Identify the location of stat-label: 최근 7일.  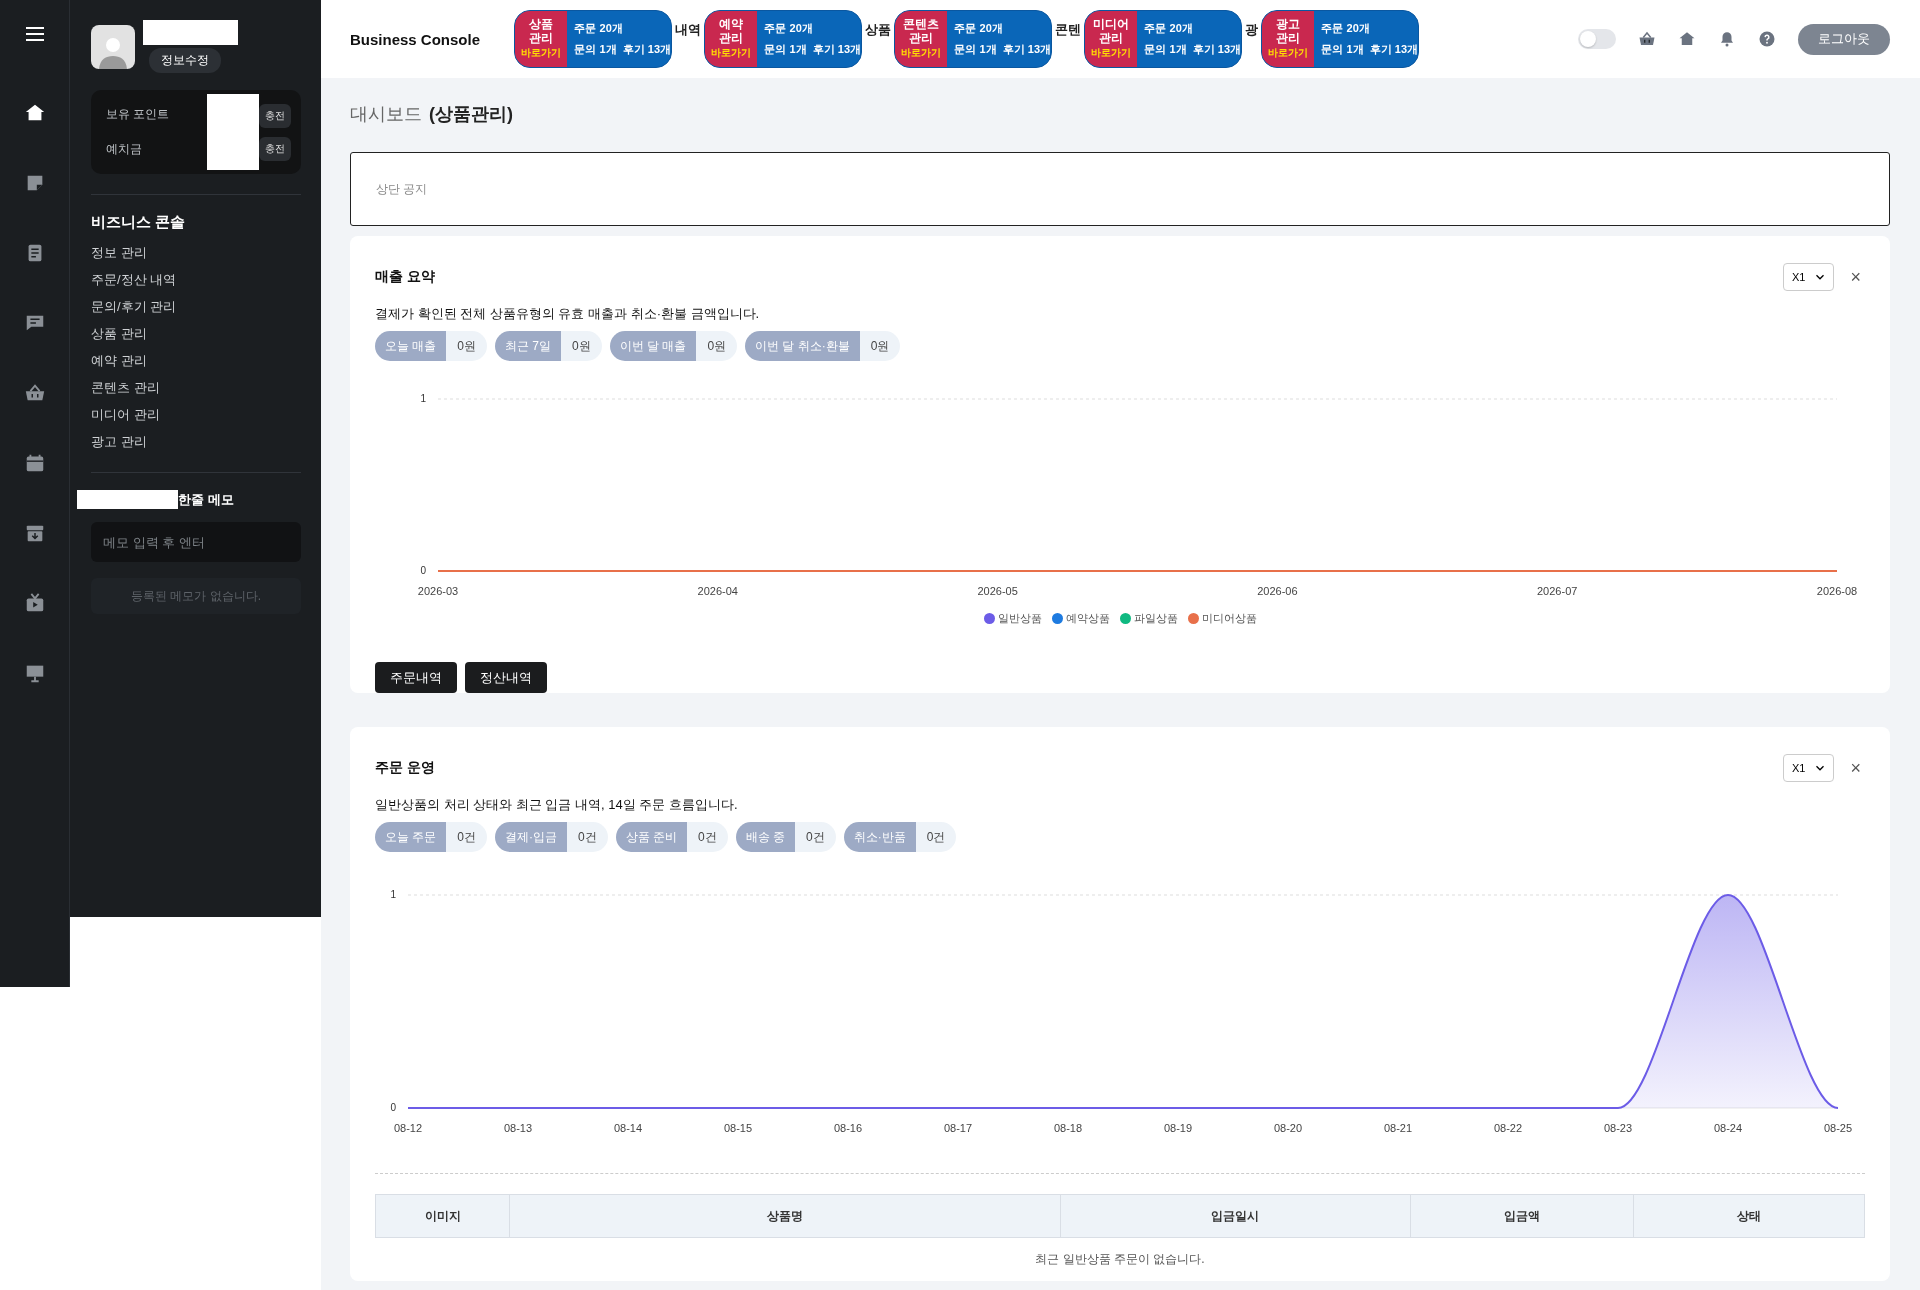
(528, 346).